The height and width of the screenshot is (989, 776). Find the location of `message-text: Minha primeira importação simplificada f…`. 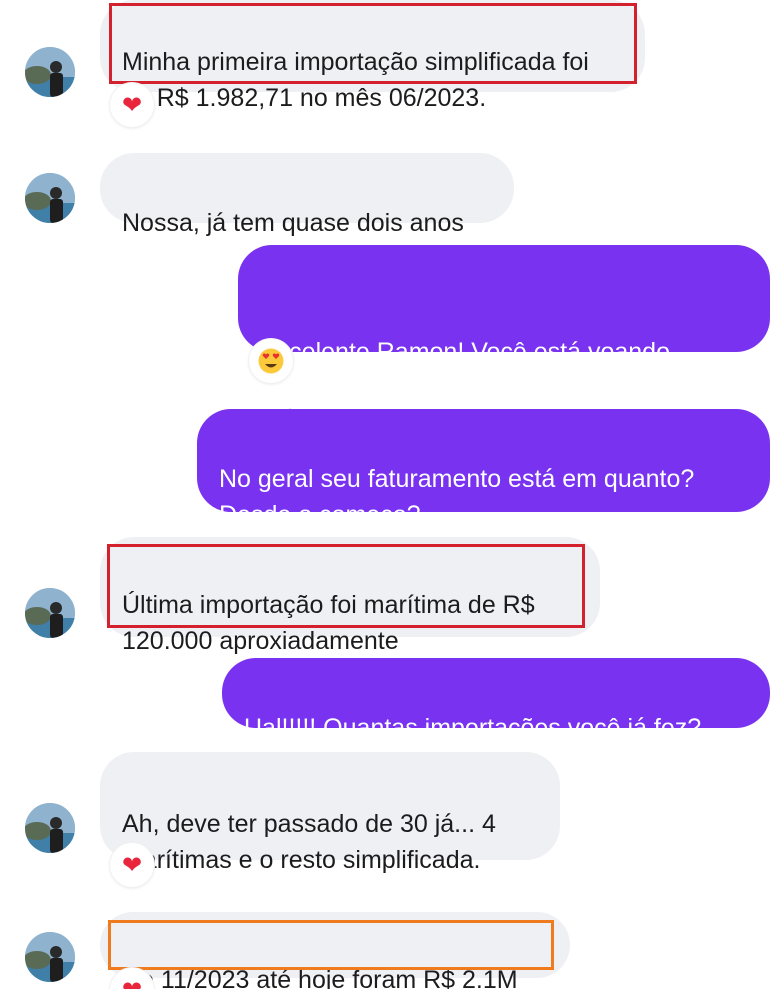

message-text: Minha primeira importação simplificada f… is located at coordinates (355, 80).